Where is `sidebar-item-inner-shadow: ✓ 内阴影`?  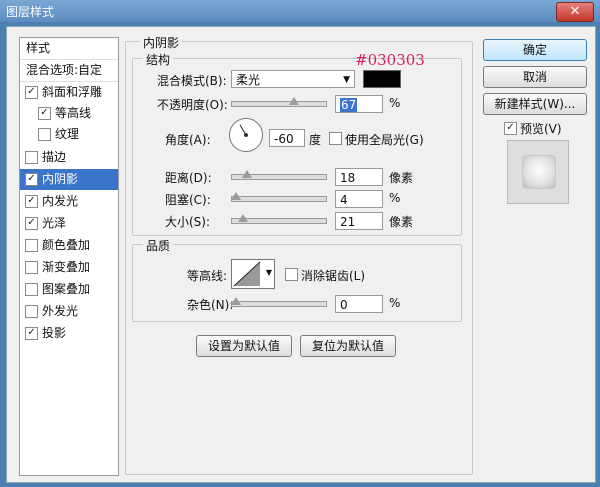
sidebar-item-inner-shadow: ✓ 内阴影 is located at coordinates (69, 179).